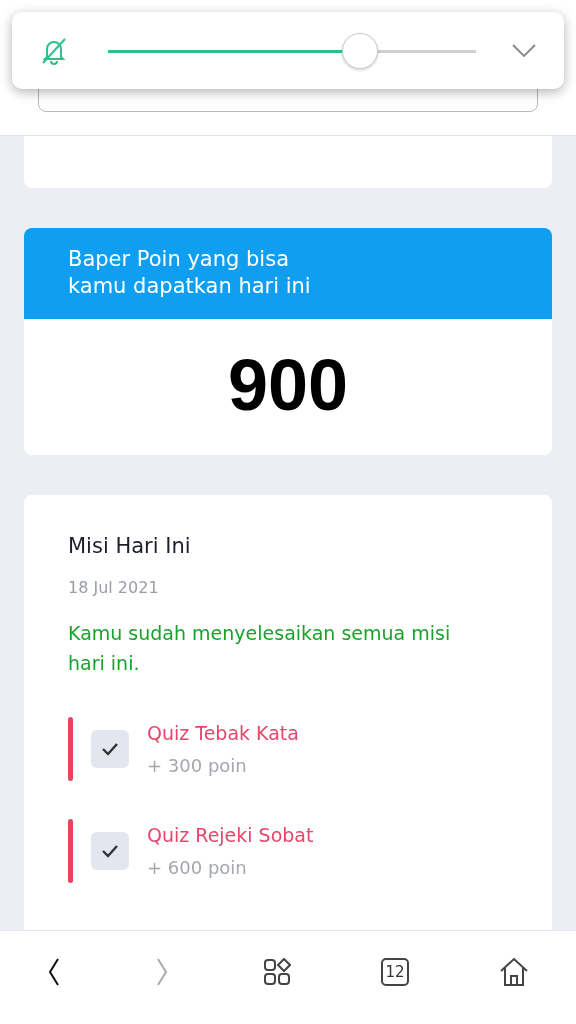 The width and height of the screenshot is (576, 1024). I want to click on mission-points: + 600 poin, so click(197, 867).